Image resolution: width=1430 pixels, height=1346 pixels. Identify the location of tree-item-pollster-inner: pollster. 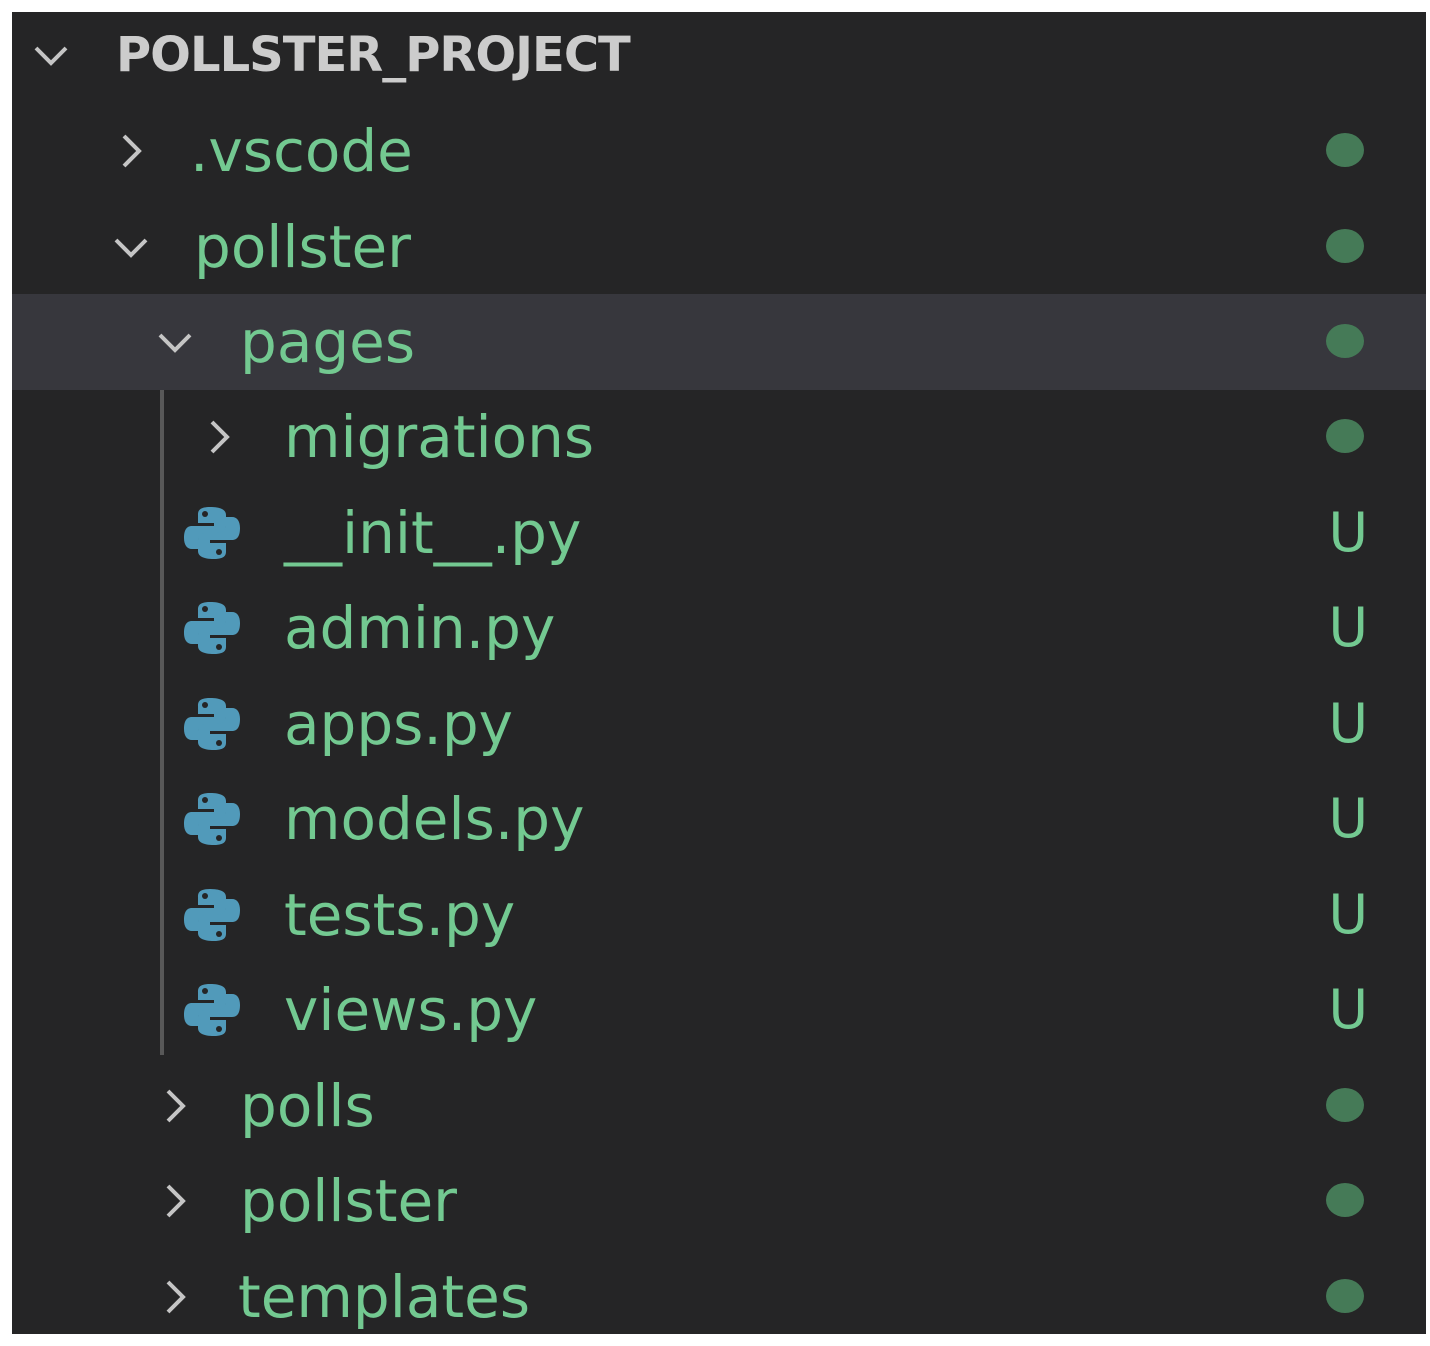
(719, 1201).